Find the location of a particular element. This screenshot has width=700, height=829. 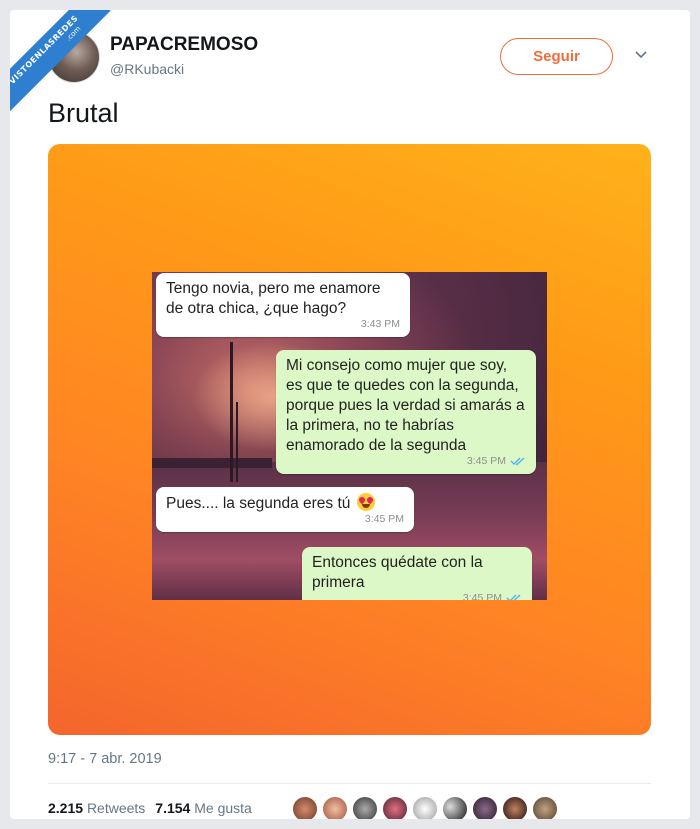

author-name: PAPACREMOSO is located at coordinates (184, 45).